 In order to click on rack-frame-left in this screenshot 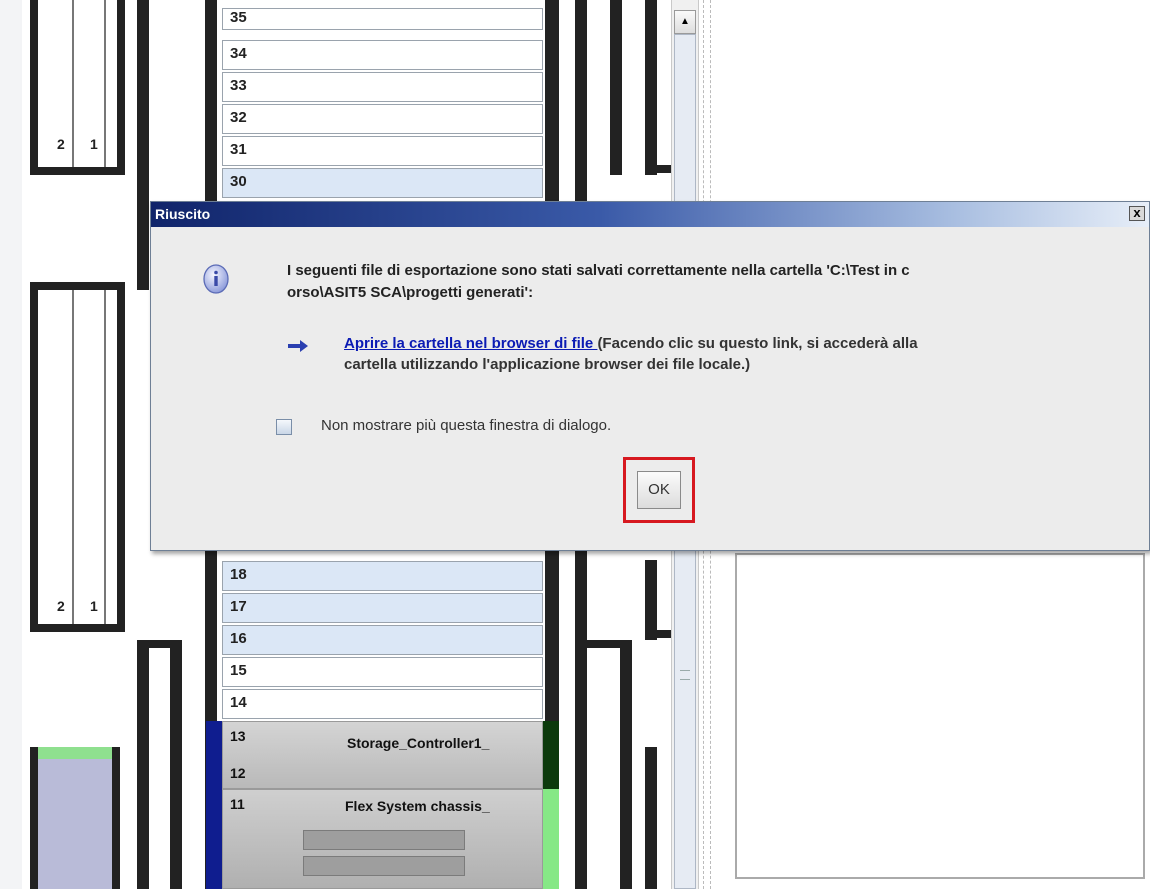, I will do `click(143, 145)`.